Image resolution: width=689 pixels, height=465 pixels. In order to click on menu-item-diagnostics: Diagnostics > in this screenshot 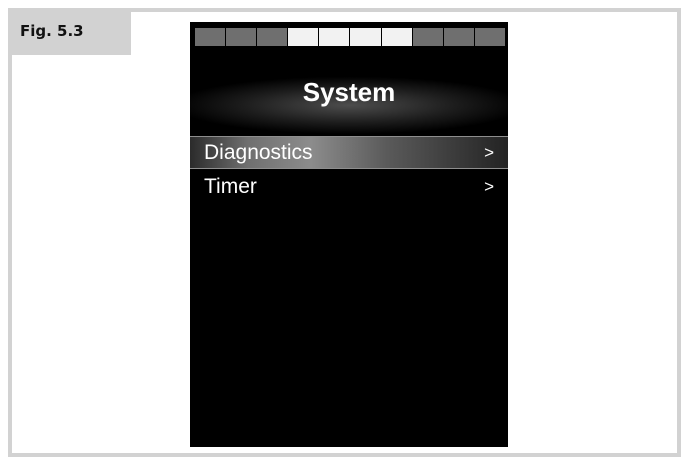, I will do `click(349, 152)`.